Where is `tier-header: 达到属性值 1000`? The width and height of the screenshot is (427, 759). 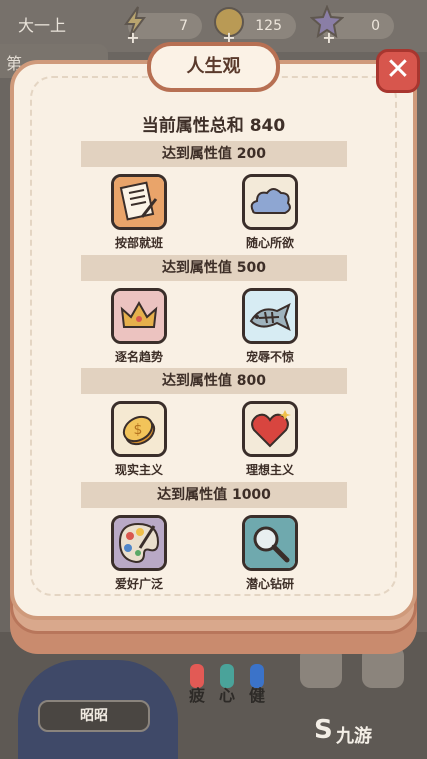 tier-header: 达到属性值 1000 is located at coordinates (214, 495).